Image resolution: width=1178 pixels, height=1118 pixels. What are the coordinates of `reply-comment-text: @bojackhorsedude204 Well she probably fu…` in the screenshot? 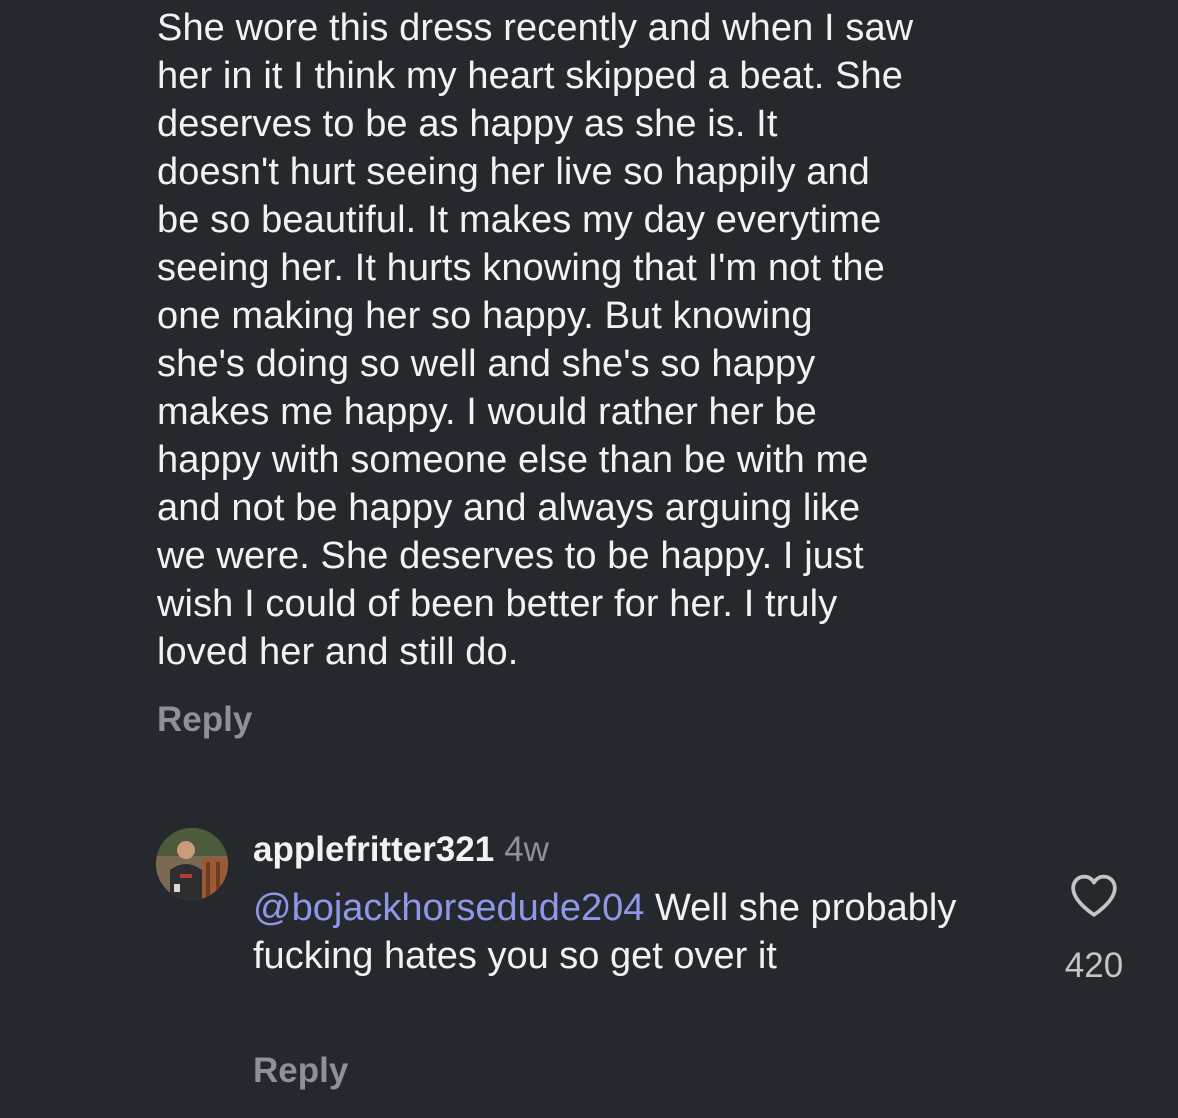 It's located at (643, 932).